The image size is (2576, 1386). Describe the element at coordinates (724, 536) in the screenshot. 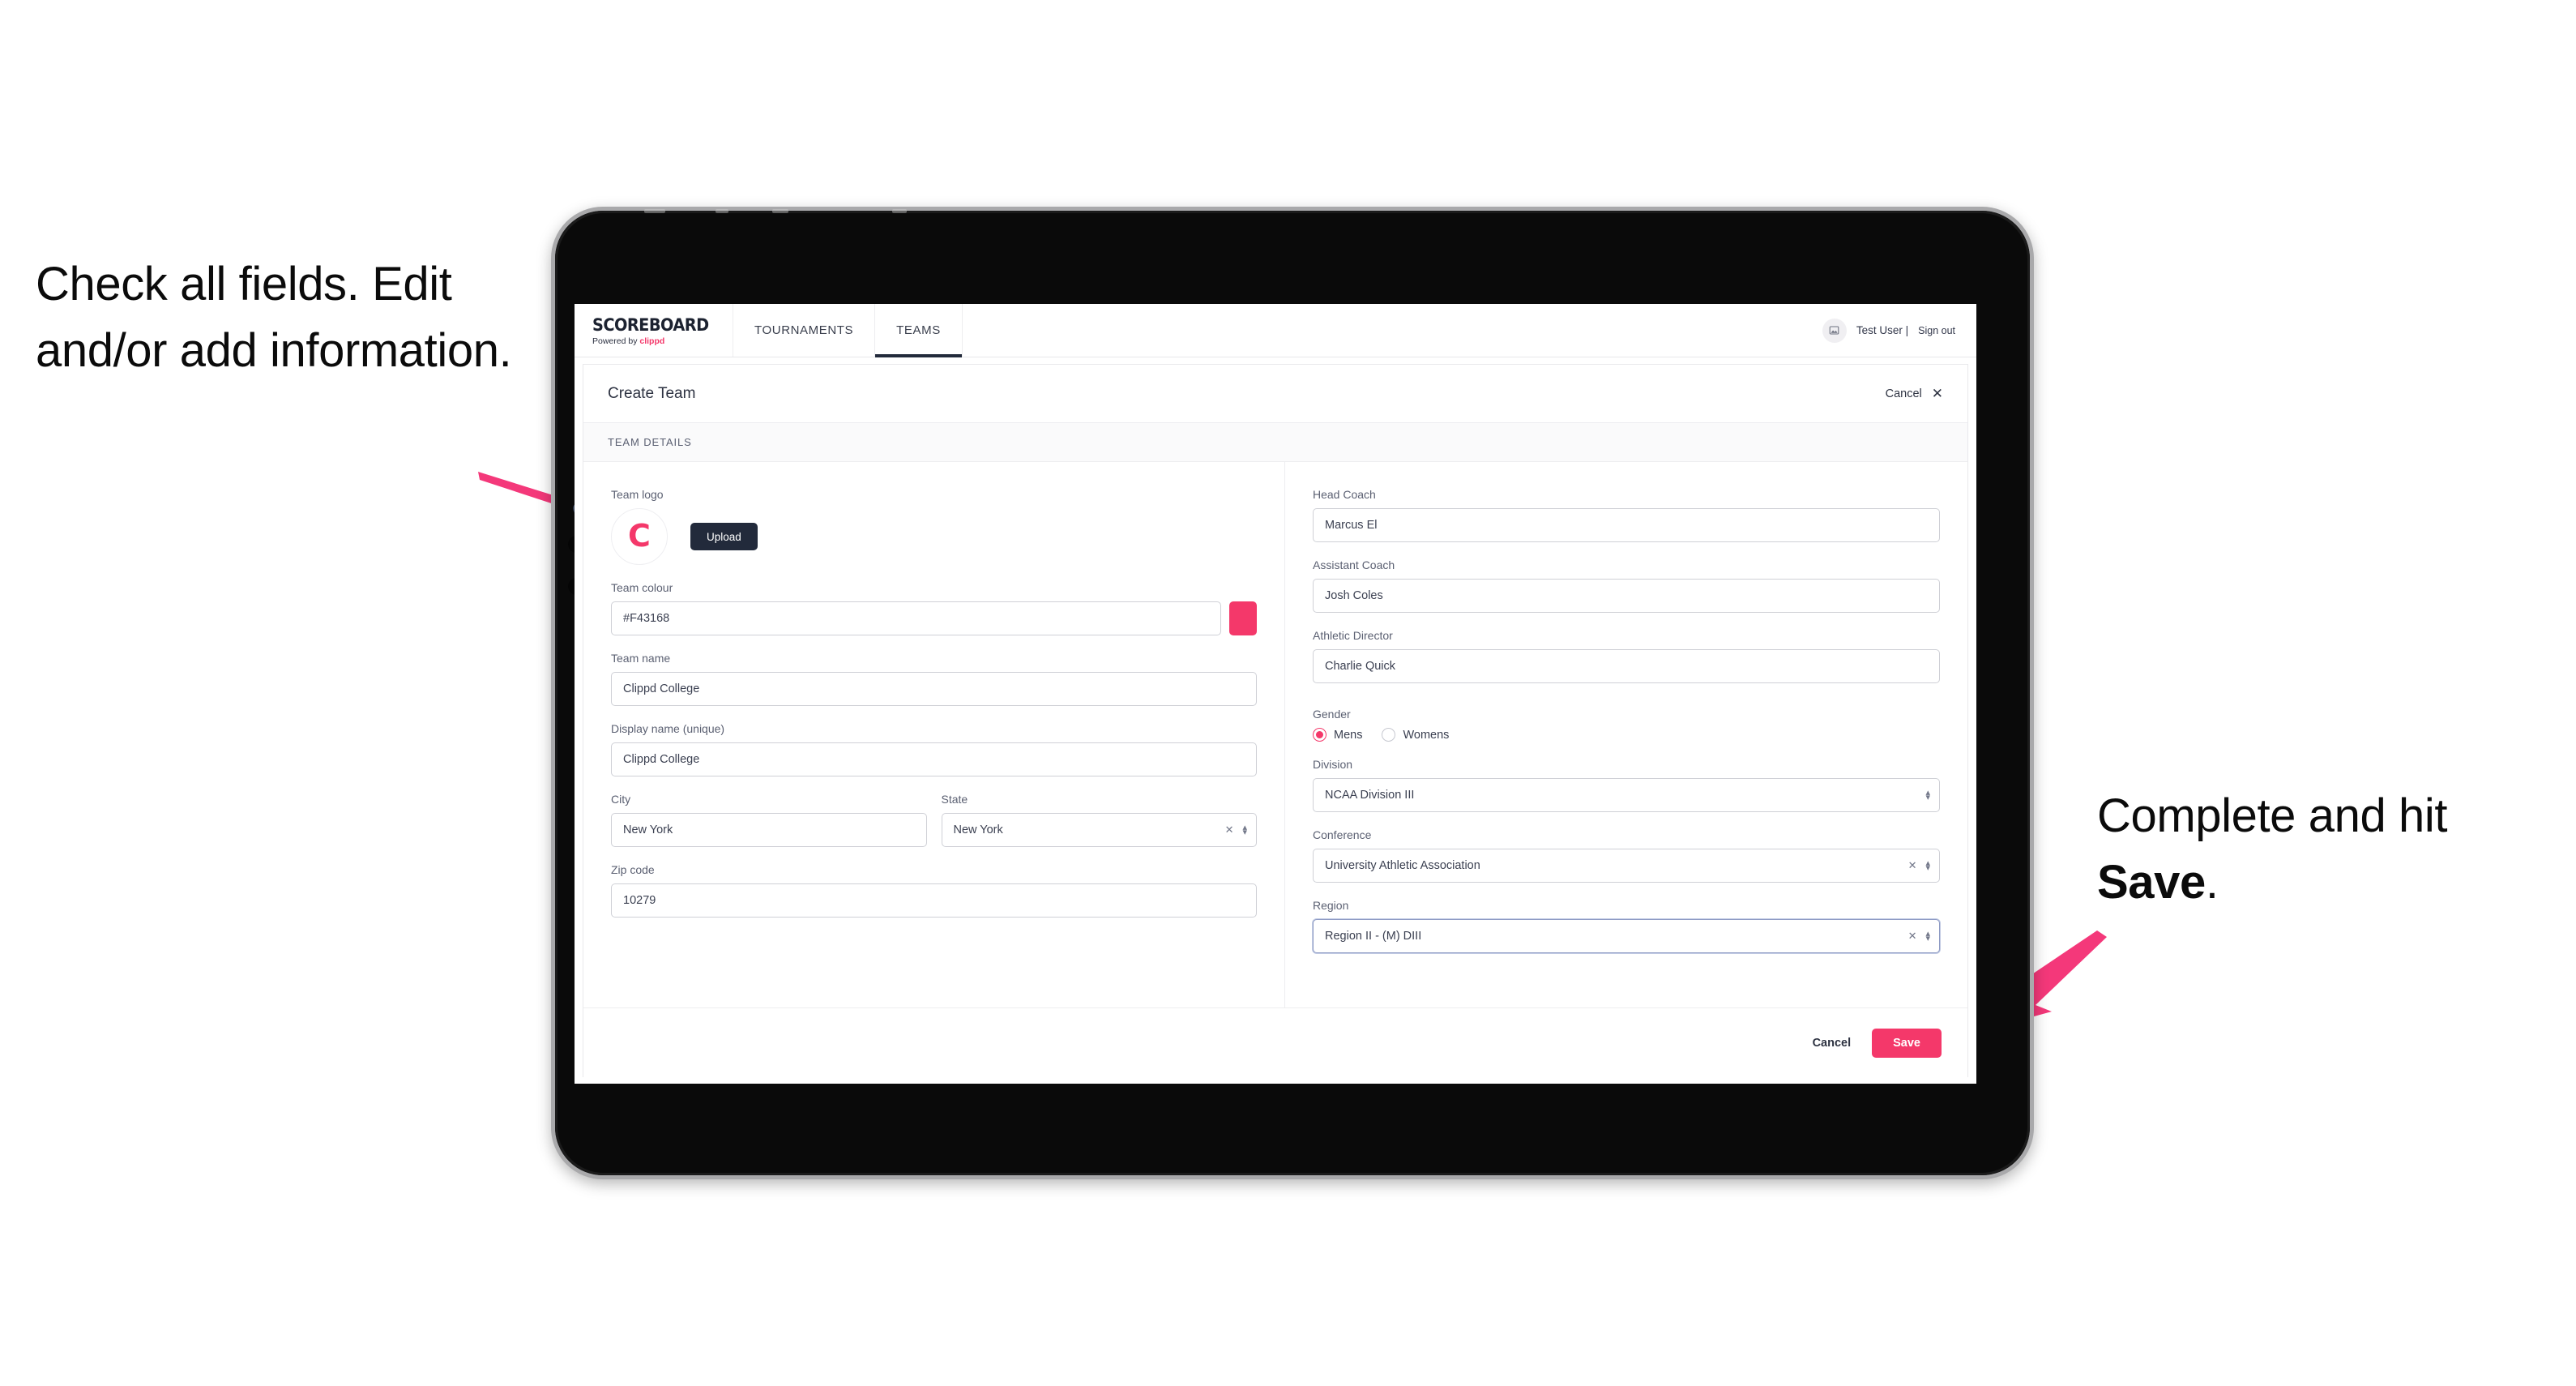

I see `upload-logo-button: Upload` at that location.